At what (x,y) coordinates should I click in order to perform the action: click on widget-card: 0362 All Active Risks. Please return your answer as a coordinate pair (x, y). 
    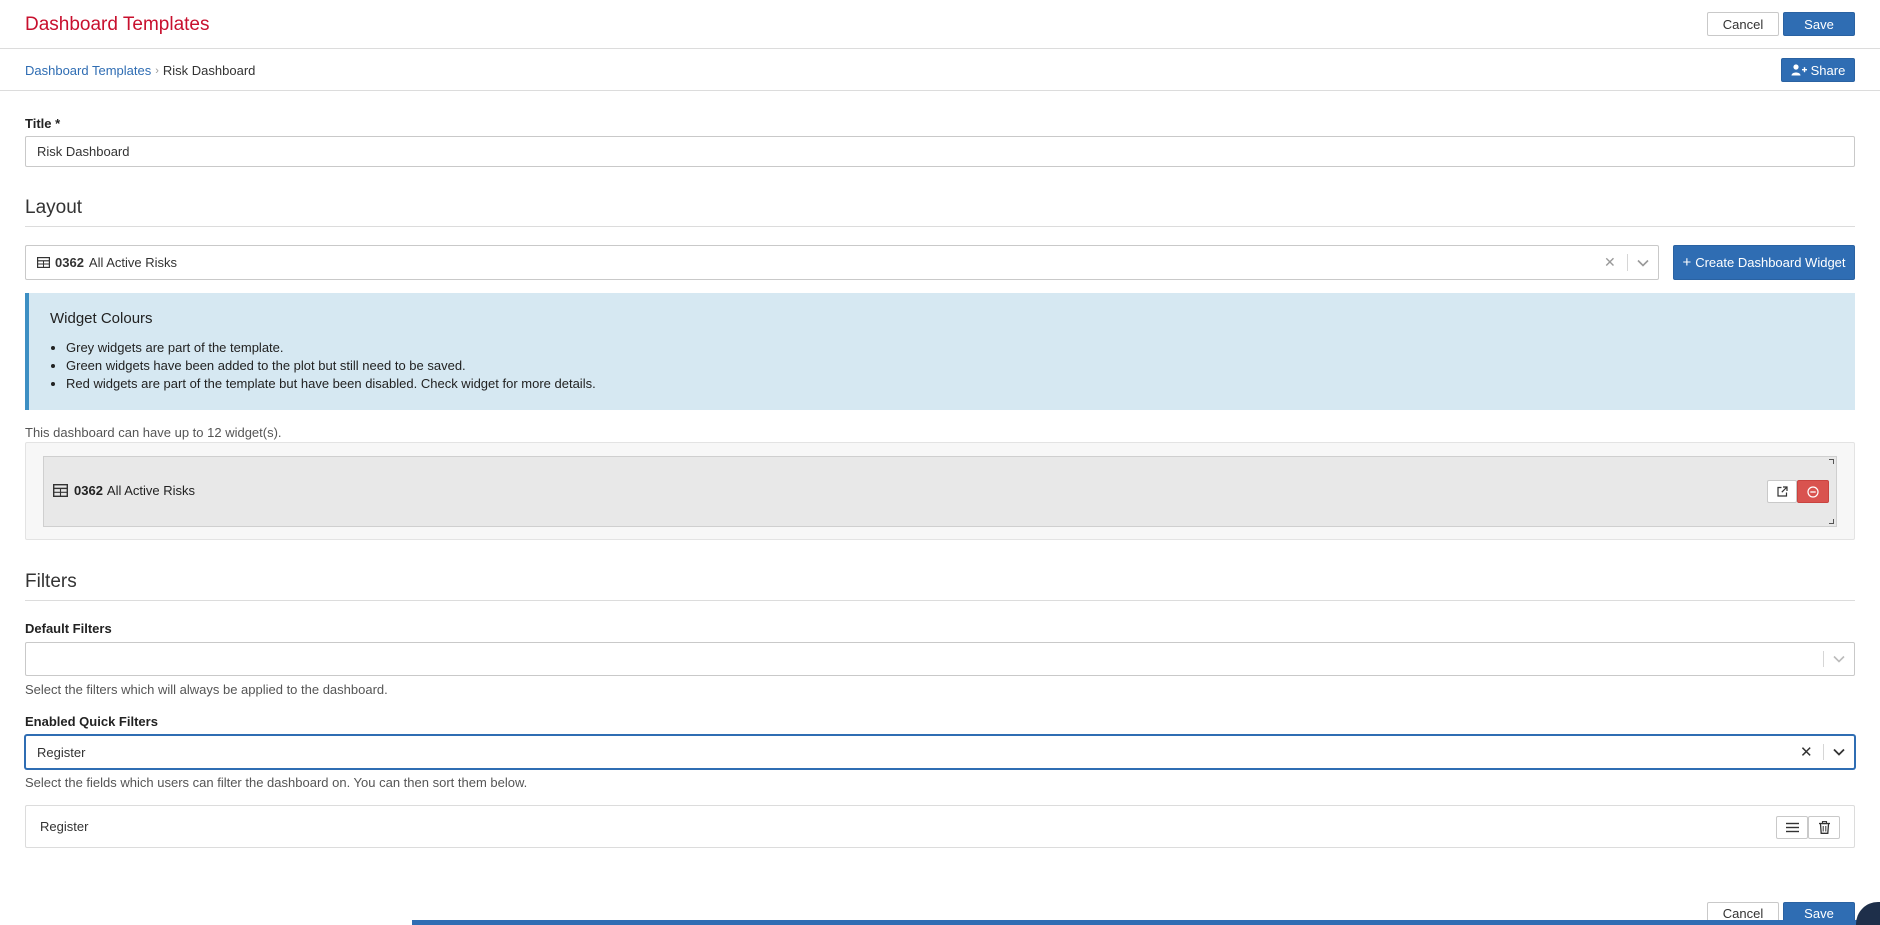
    Looking at the image, I should click on (940, 491).